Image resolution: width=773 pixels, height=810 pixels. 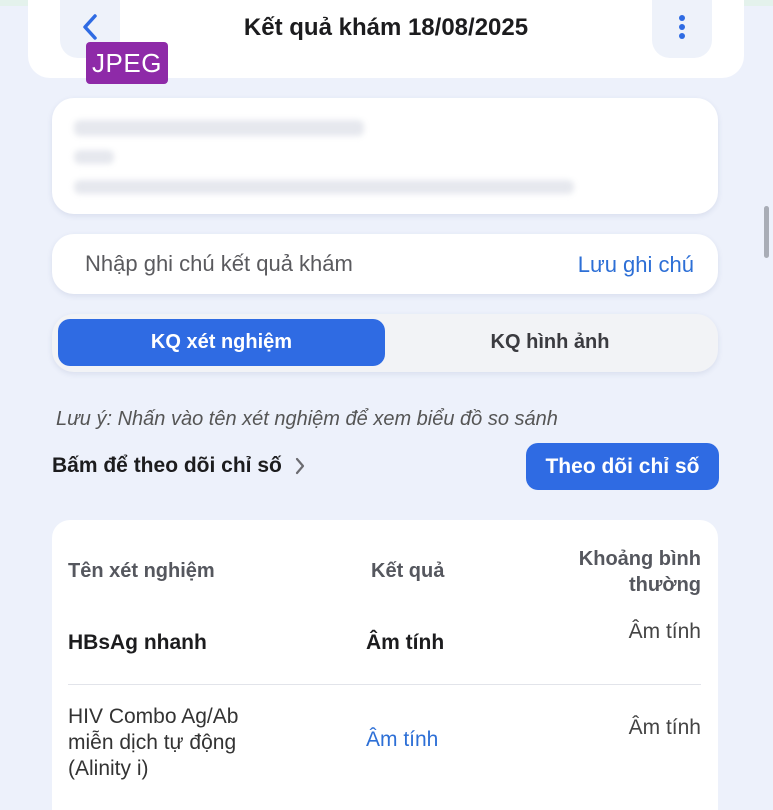 I want to click on note-bar: Lưu ghi chú, so click(x=385, y=264).